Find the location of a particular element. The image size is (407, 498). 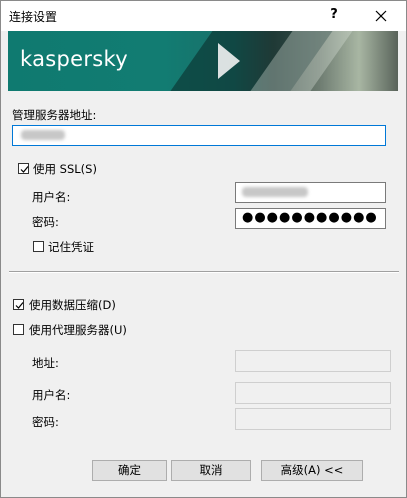

cancel-button: 取消 is located at coordinates (211, 470).